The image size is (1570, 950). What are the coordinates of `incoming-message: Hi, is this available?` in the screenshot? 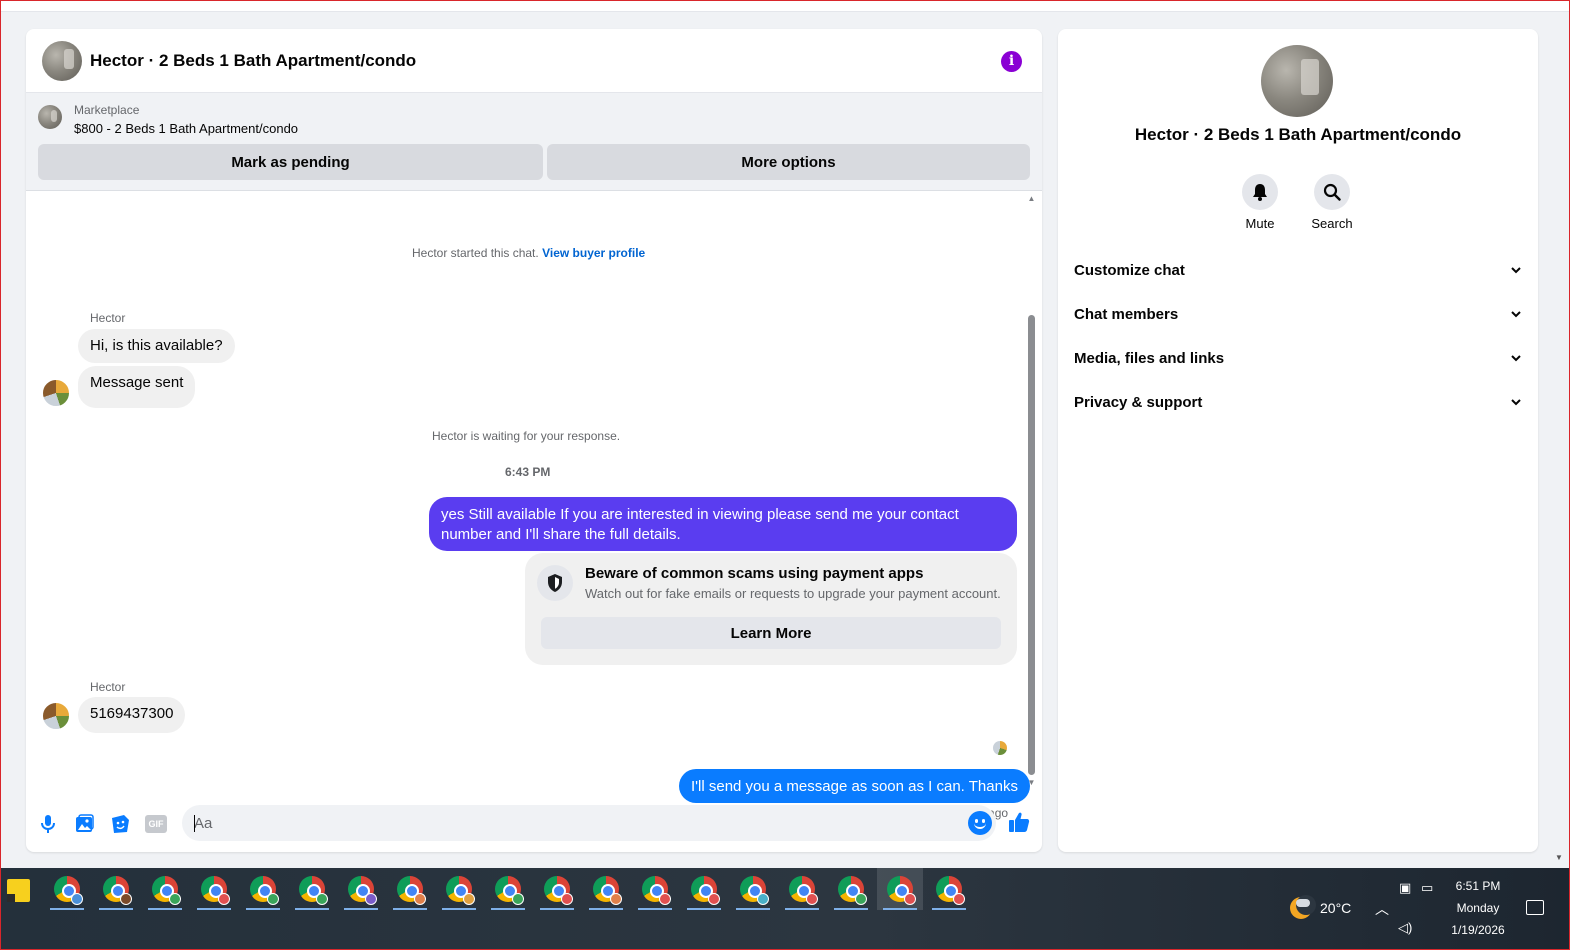 It's located at (156, 346).